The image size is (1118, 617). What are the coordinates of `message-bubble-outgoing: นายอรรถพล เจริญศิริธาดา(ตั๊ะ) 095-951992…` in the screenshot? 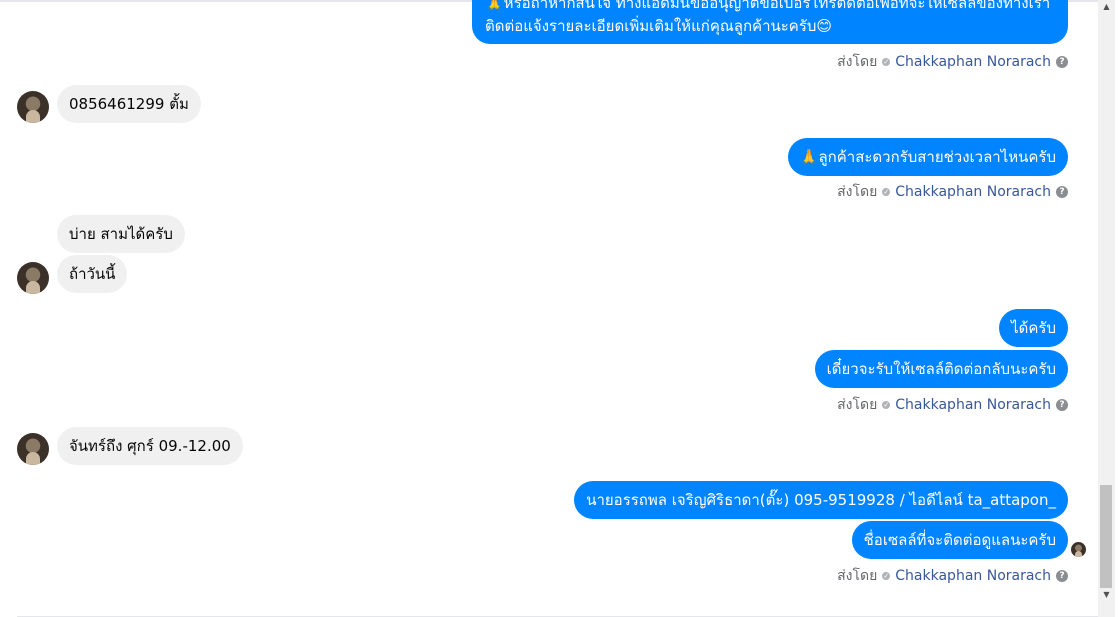 It's located at (821, 500).